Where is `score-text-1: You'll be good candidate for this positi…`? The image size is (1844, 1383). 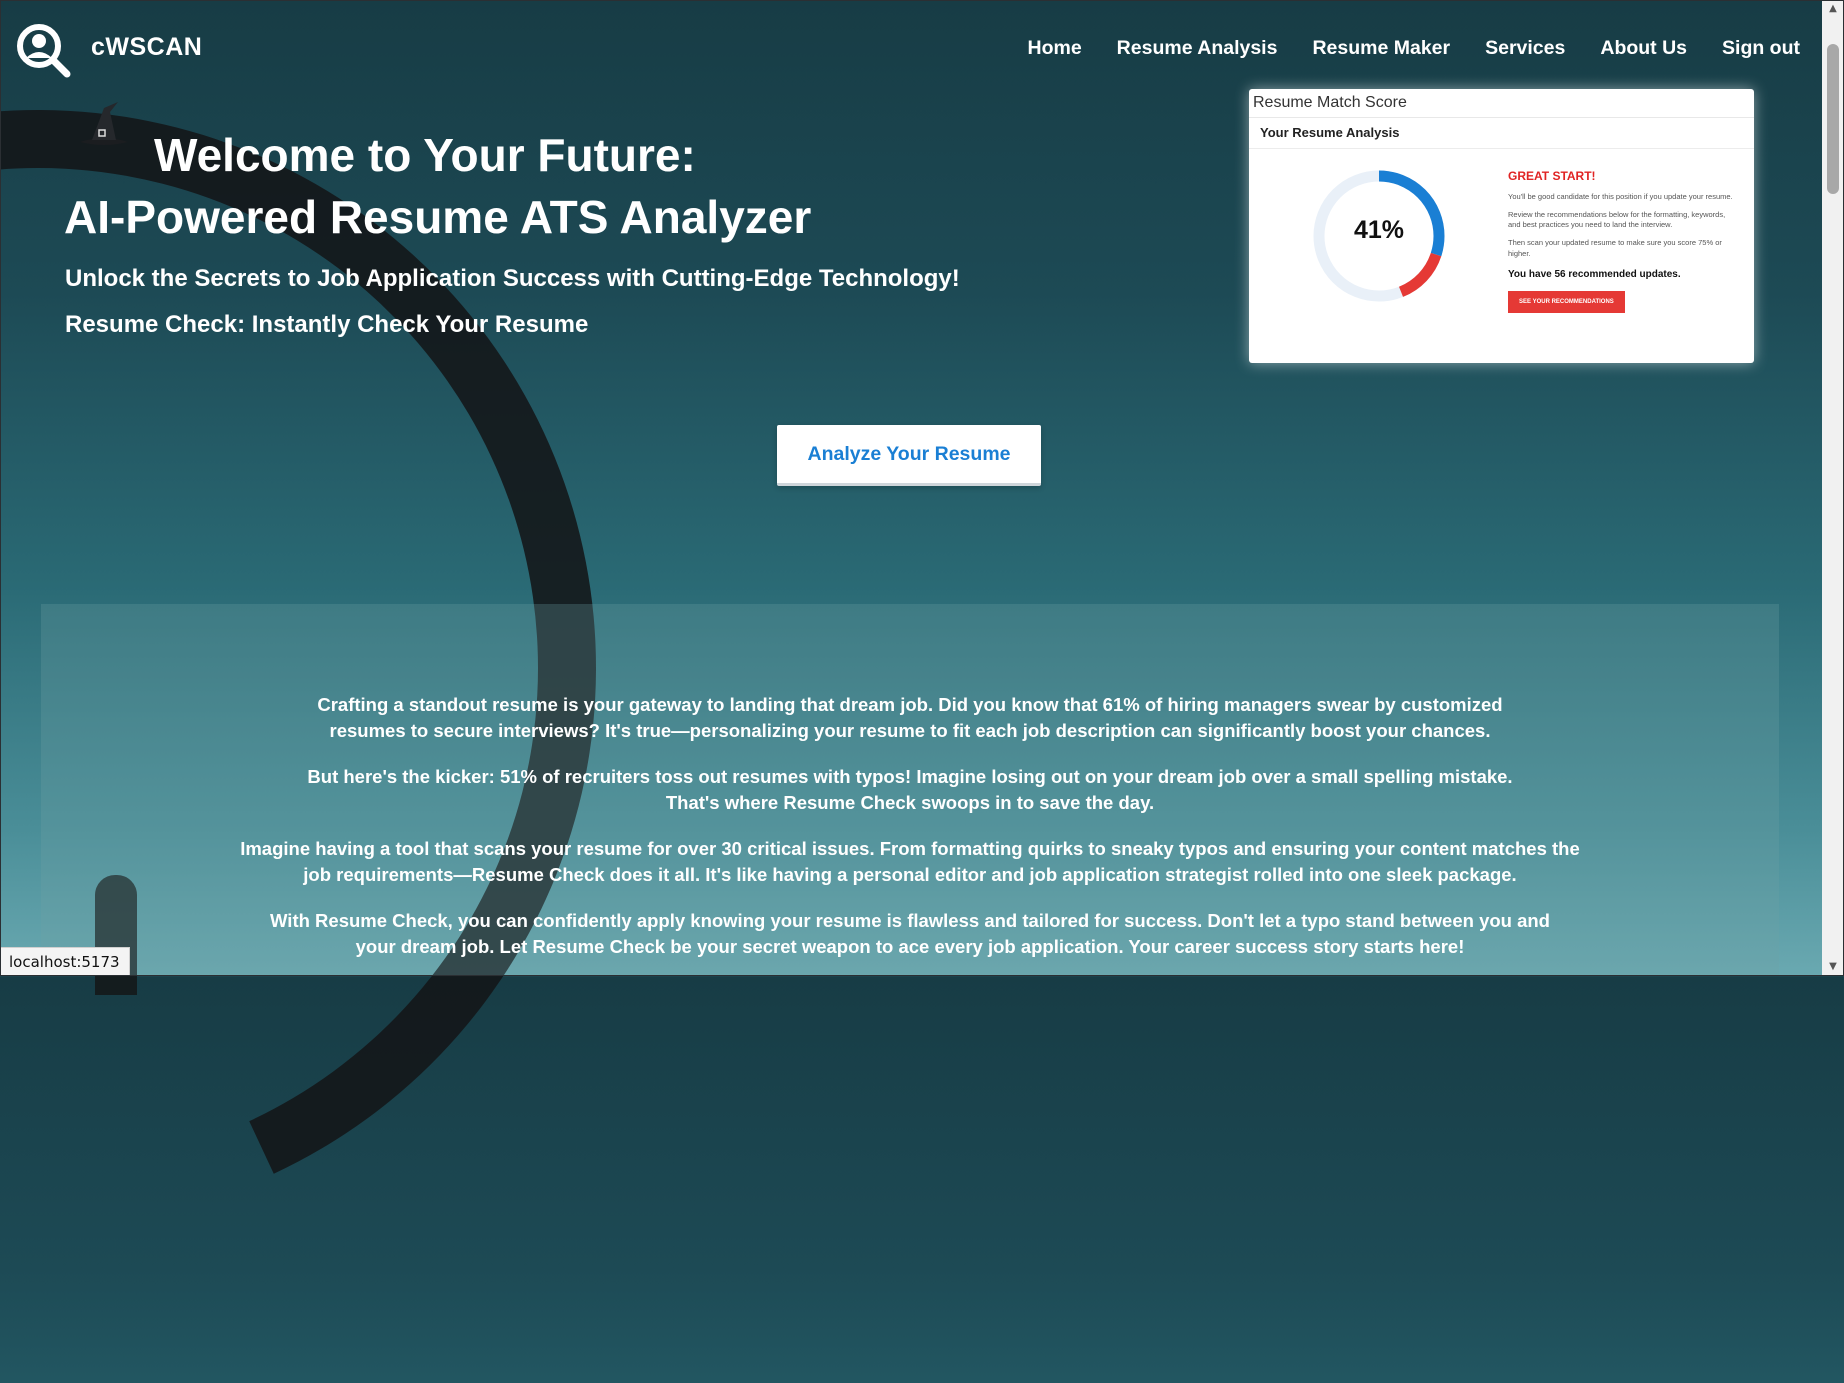
score-text-1: You'll be good candidate for this positi… is located at coordinates (1620, 196).